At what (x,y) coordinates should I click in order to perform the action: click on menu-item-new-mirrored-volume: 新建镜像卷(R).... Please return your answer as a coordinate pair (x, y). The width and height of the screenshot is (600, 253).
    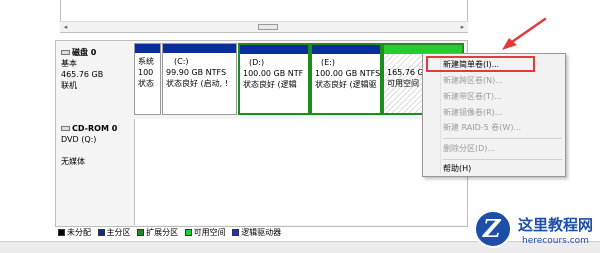
    Looking at the image, I should click on (472, 113).